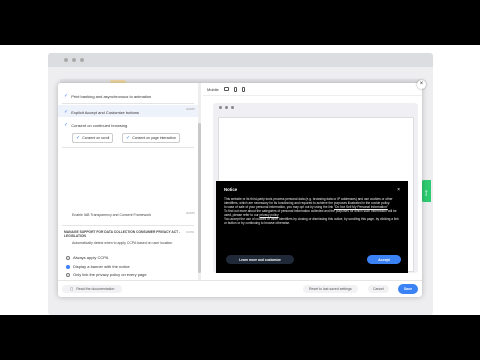 This screenshot has height=360, width=480. I want to click on preview-toolbar: Mobile, so click(312, 89).